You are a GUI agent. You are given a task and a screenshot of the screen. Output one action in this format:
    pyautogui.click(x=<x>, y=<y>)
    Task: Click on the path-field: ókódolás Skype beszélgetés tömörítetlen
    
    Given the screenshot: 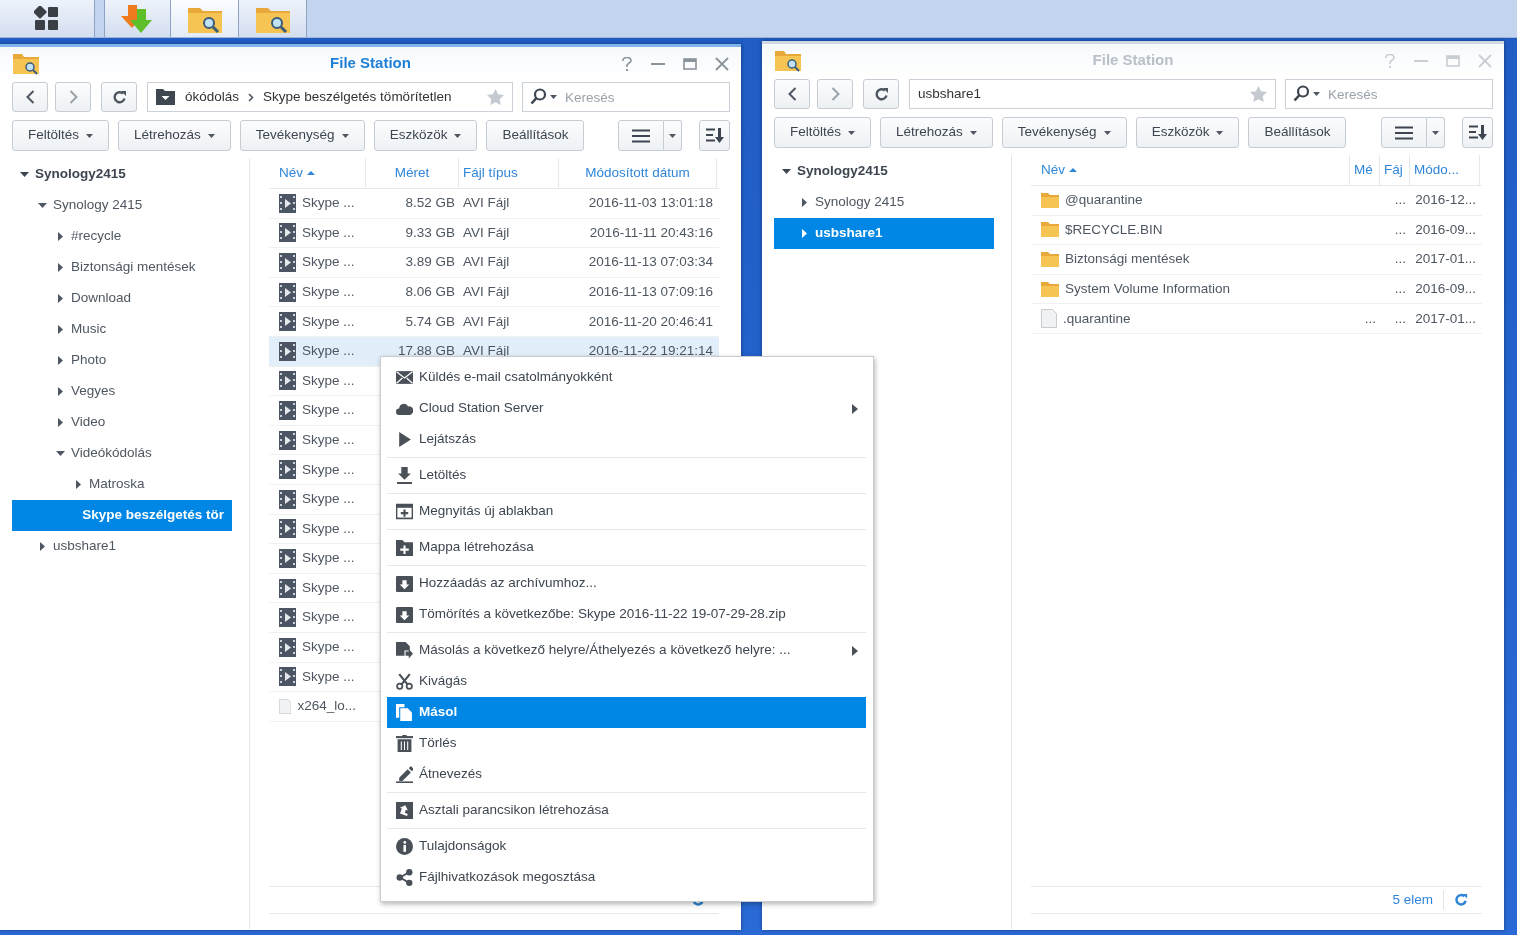 What is the action you would take?
    pyautogui.click(x=330, y=97)
    